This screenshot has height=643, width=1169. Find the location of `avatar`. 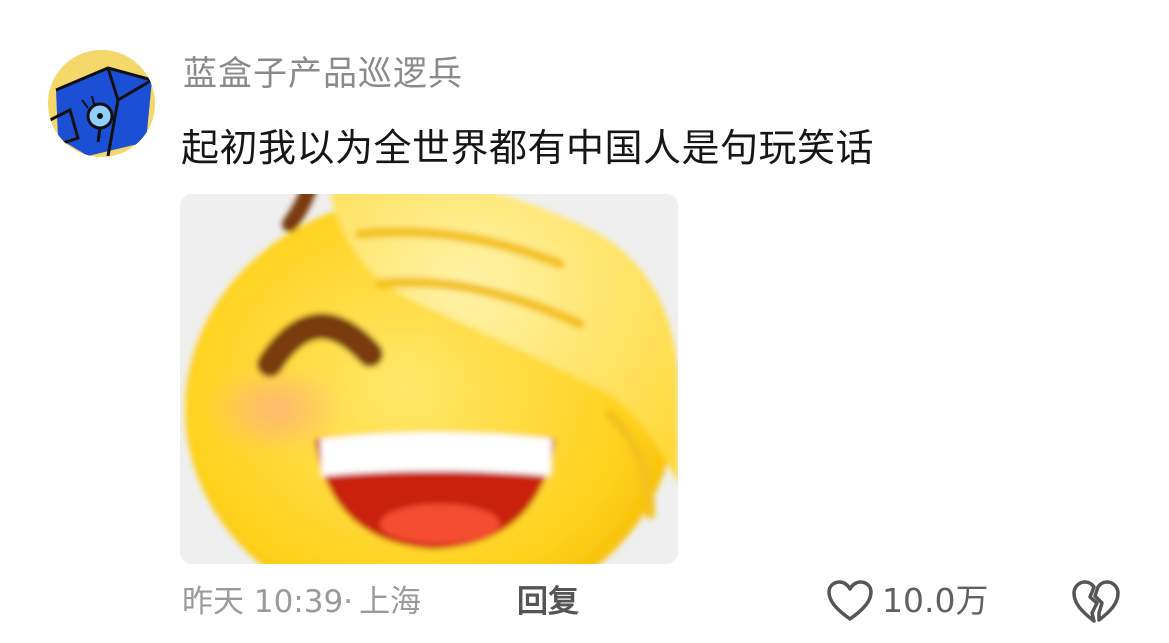

avatar is located at coordinates (101, 103).